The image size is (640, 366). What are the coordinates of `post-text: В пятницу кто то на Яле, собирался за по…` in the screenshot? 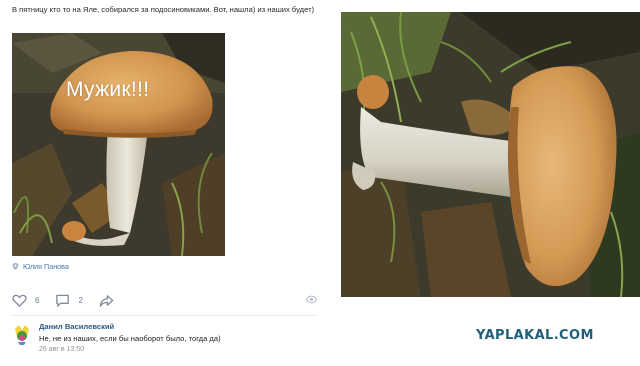 It's located at (163, 9).